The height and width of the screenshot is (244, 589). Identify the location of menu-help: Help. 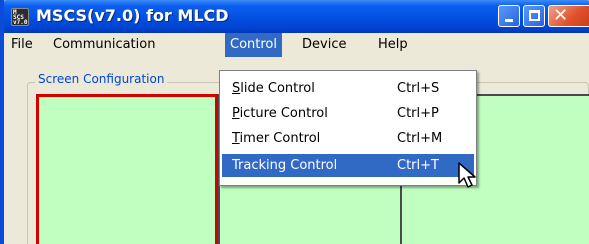
(393, 45).